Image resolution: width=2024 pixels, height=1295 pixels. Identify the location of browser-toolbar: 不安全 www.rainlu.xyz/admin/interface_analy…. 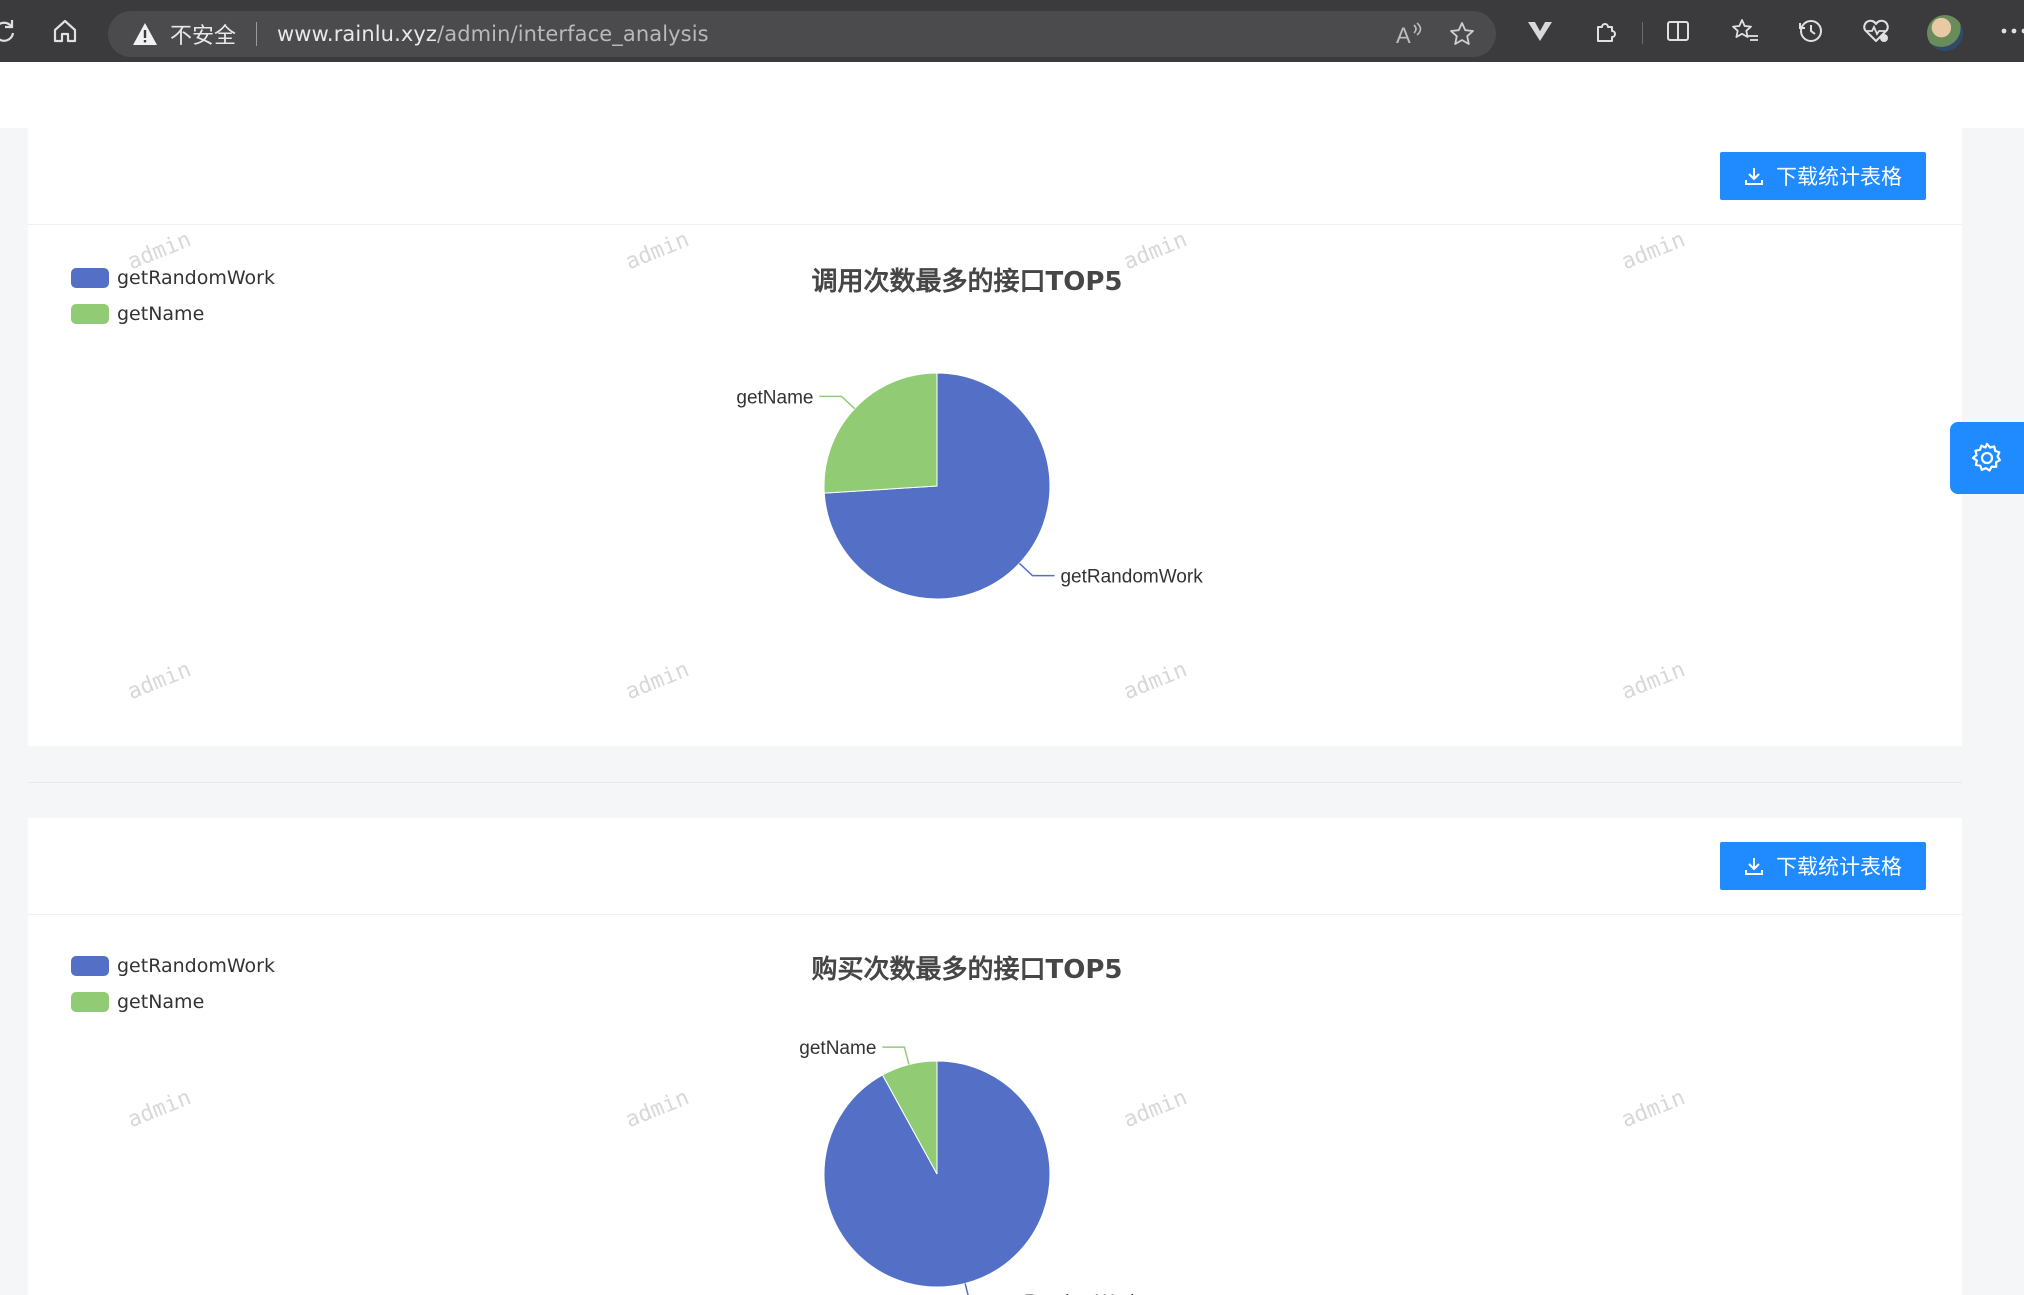
(1012, 31).